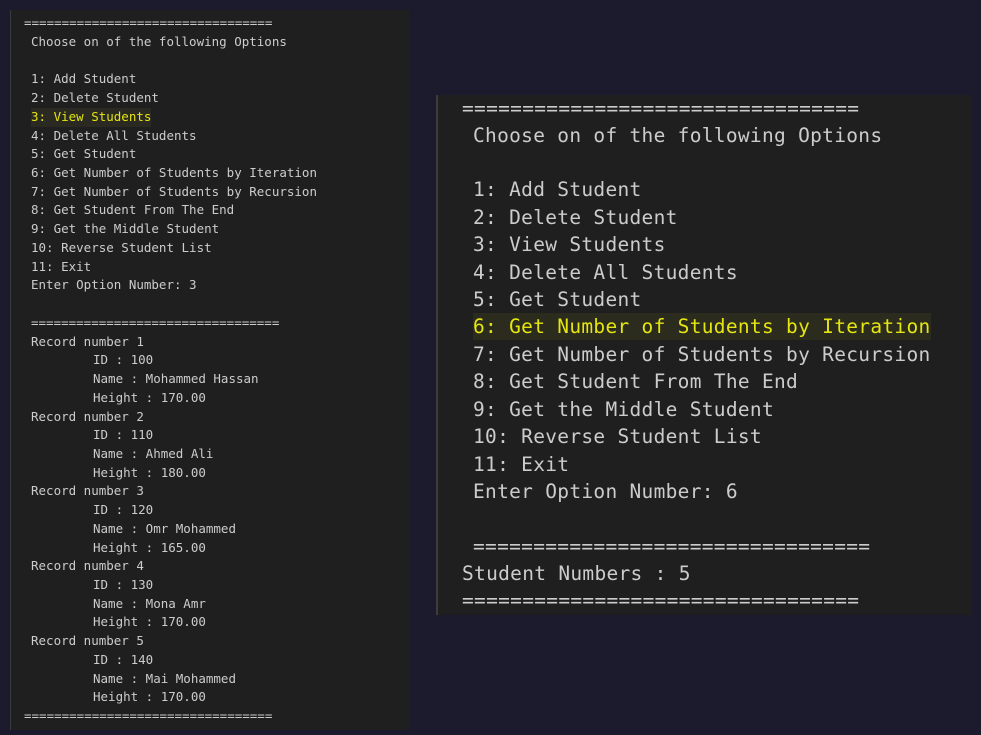  I want to click on record-name: Name : Ahmed Ali, so click(153, 453).